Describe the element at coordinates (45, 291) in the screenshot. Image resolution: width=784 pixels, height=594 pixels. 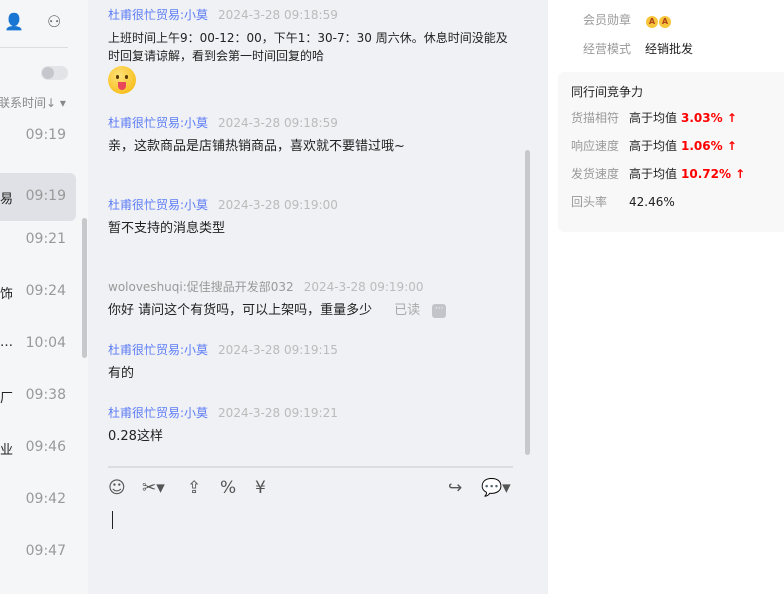
I see `conversation-time: 09:24` at that location.